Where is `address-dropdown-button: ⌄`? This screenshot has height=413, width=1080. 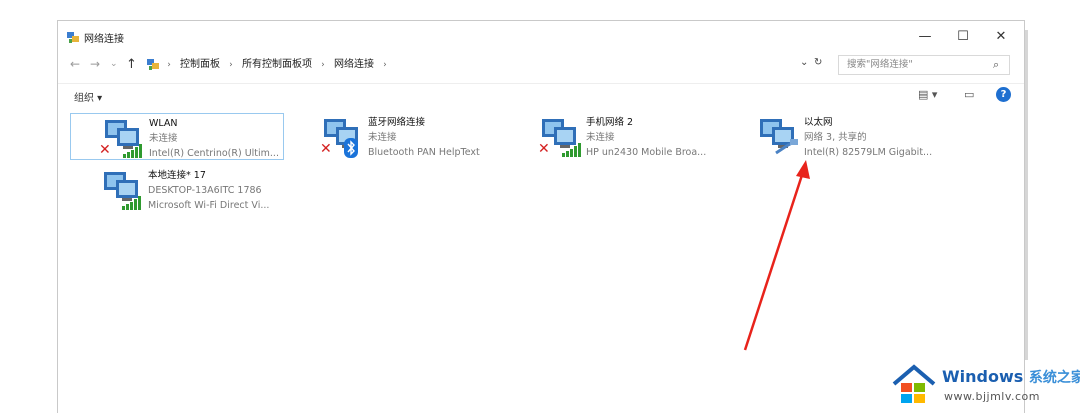
address-dropdown-button: ⌄ is located at coordinates (804, 62).